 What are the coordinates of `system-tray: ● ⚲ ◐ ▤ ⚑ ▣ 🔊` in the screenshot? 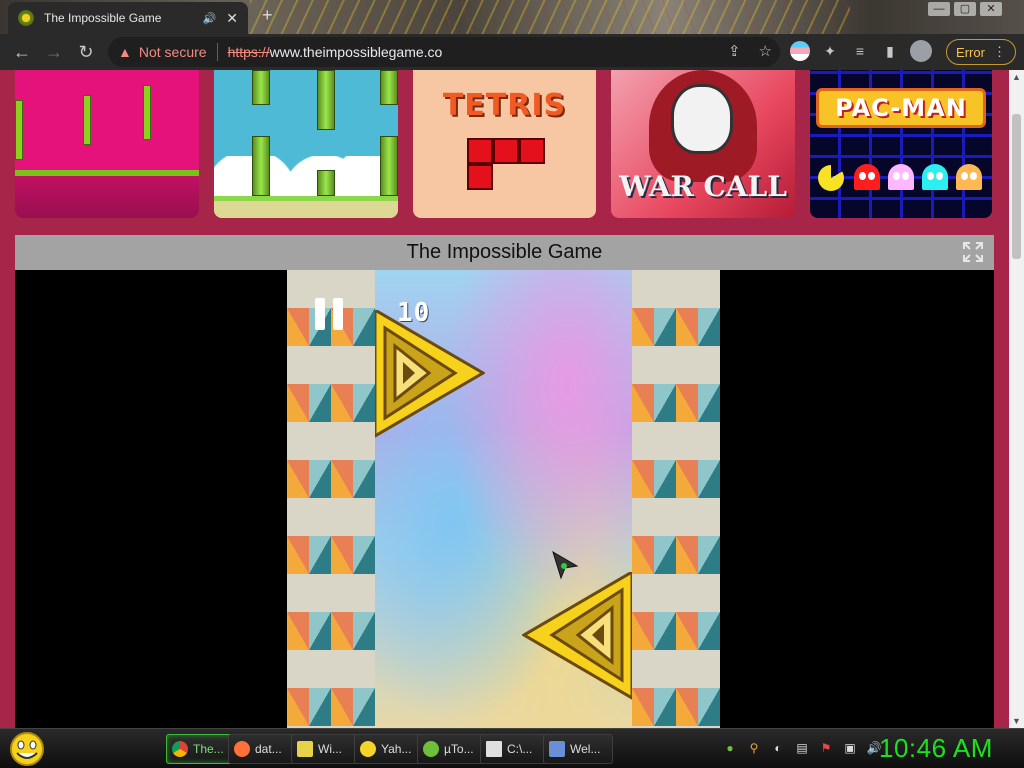 It's located at (802, 748).